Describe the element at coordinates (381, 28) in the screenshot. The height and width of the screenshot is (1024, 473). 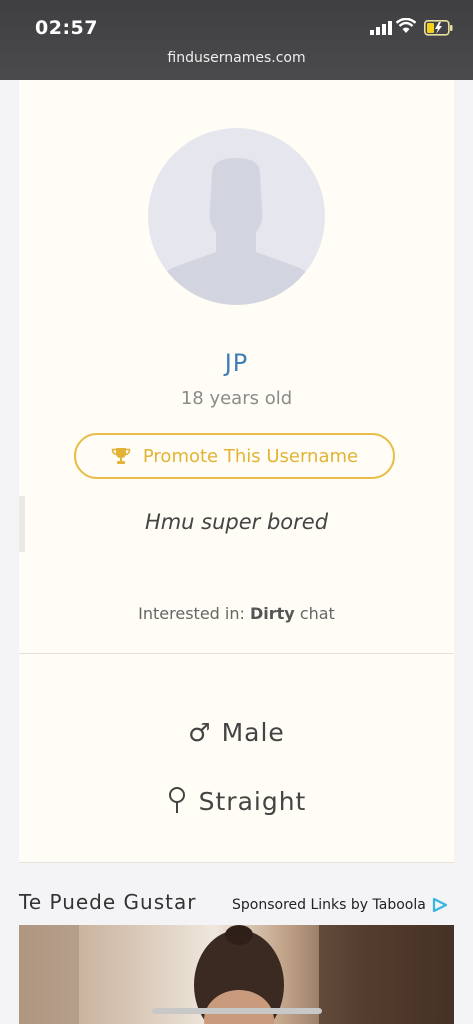
I see `signal-icon` at that location.